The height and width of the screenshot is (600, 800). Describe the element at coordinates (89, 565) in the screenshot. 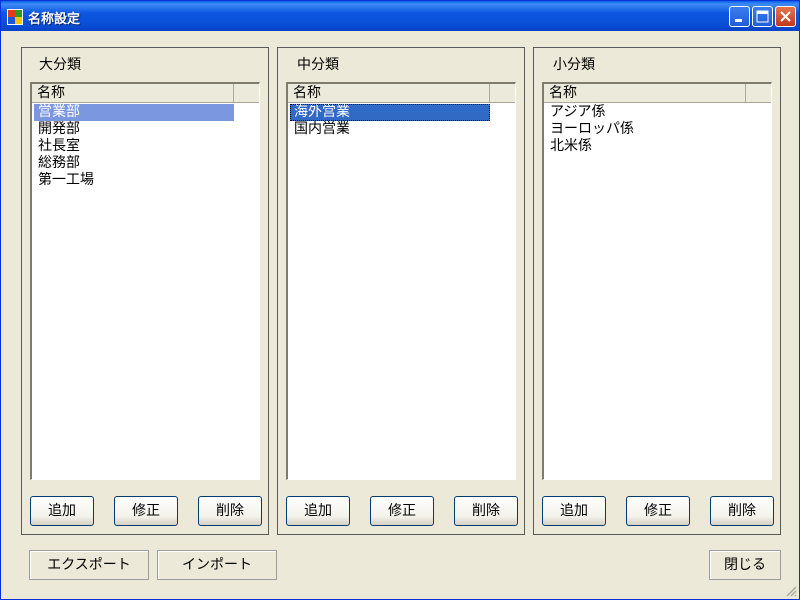

I see `export-button: エクスポート` at that location.